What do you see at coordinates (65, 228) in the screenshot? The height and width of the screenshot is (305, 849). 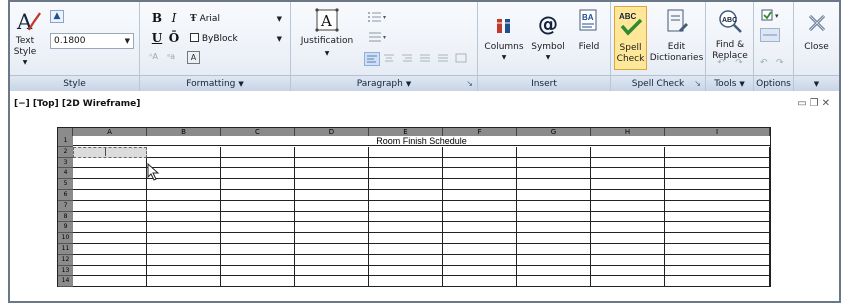 I see `row-header-9: 9` at bounding box center [65, 228].